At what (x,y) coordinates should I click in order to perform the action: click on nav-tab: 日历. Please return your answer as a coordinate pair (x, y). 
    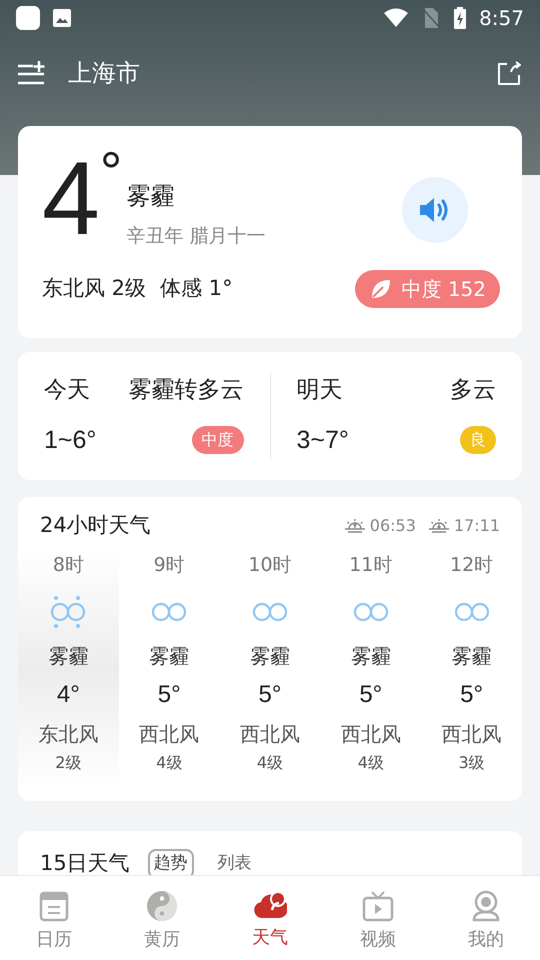
    Looking at the image, I should click on (54, 918).